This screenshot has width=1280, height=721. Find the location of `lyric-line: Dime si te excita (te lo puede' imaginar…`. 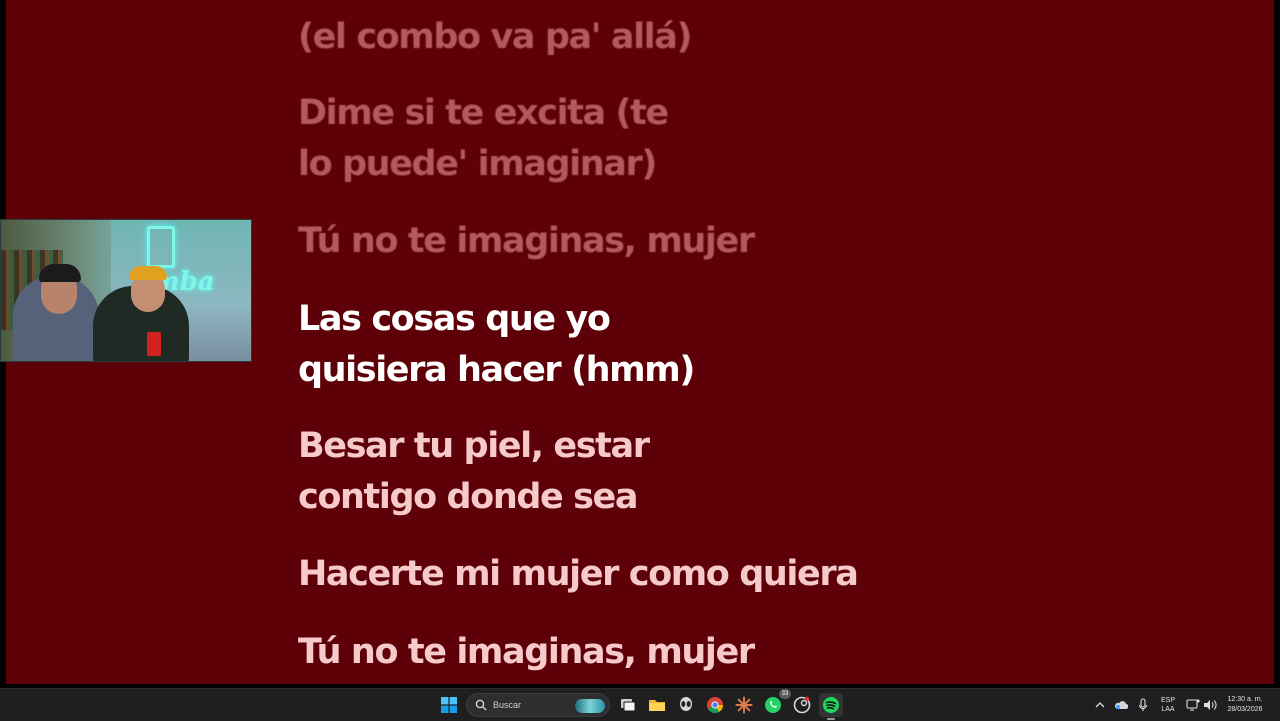

lyric-line: Dime si te excita (te lo puede' imaginar… is located at coordinates (483, 139).